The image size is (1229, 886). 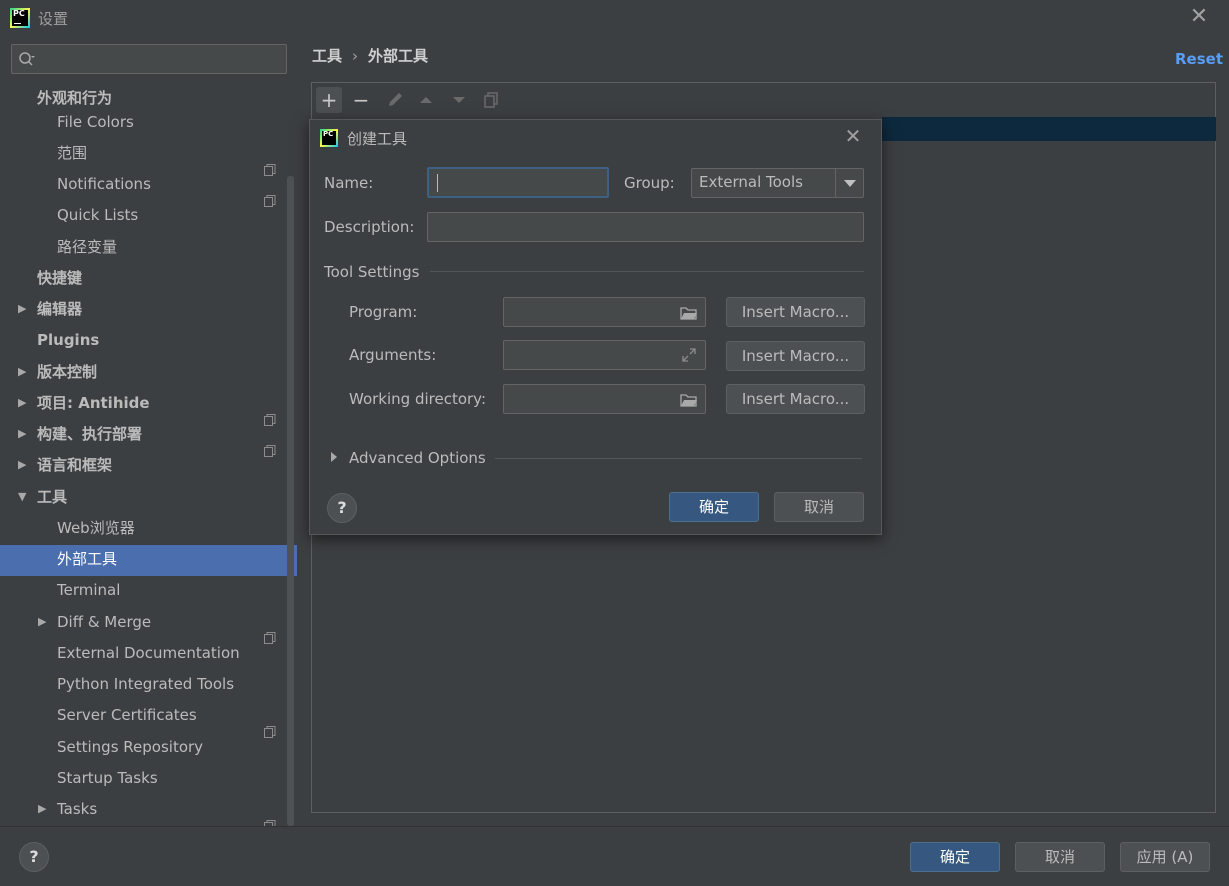 I want to click on tree-item-keymap: 快捷键, so click(x=59, y=279).